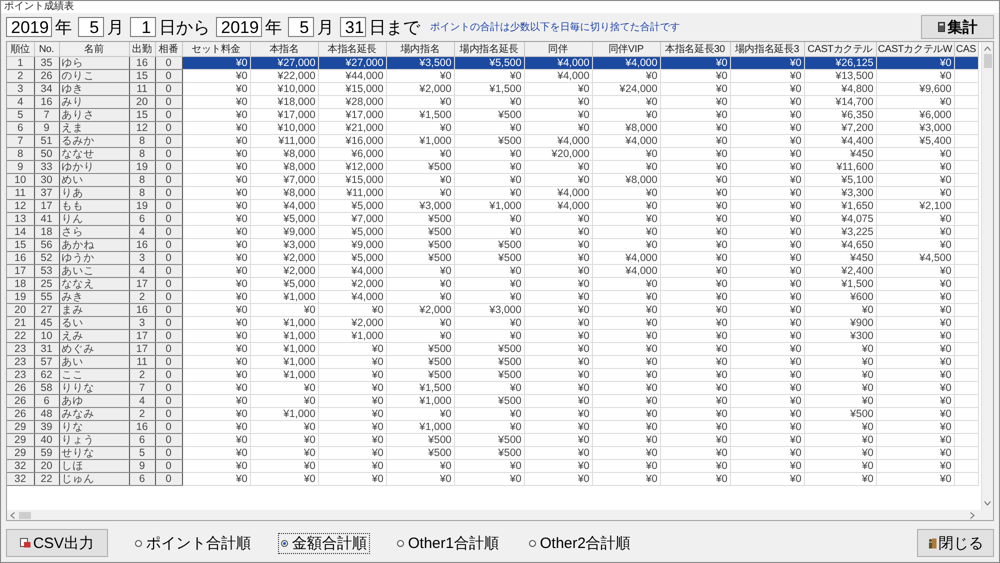 Image resolution: width=1000 pixels, height=563 pixels. I want to click on table-row: 12 17 もも 19 0 ¥0 ¥4,000 ¥5,000 ¥3,000 ¥1,000 ¥4,000 ¥0 ¥0 ¥0 ¥1,650 ¥2,100, so click(492, 206).